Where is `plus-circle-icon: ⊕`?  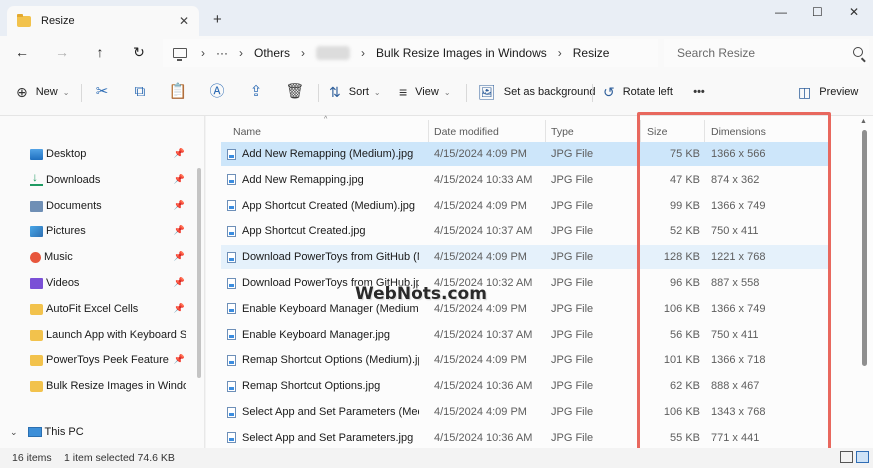
plus-circle-icon: ⊕ is located at coordinates (22, 92).